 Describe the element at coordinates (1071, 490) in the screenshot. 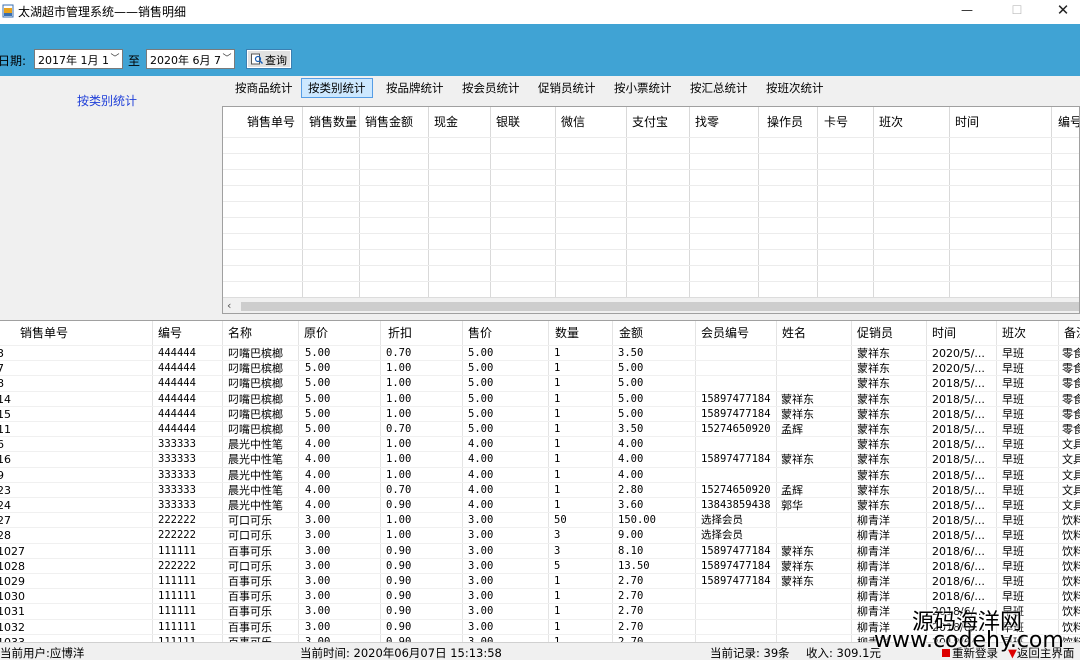

I see `cell-remark: 文具` at that location.